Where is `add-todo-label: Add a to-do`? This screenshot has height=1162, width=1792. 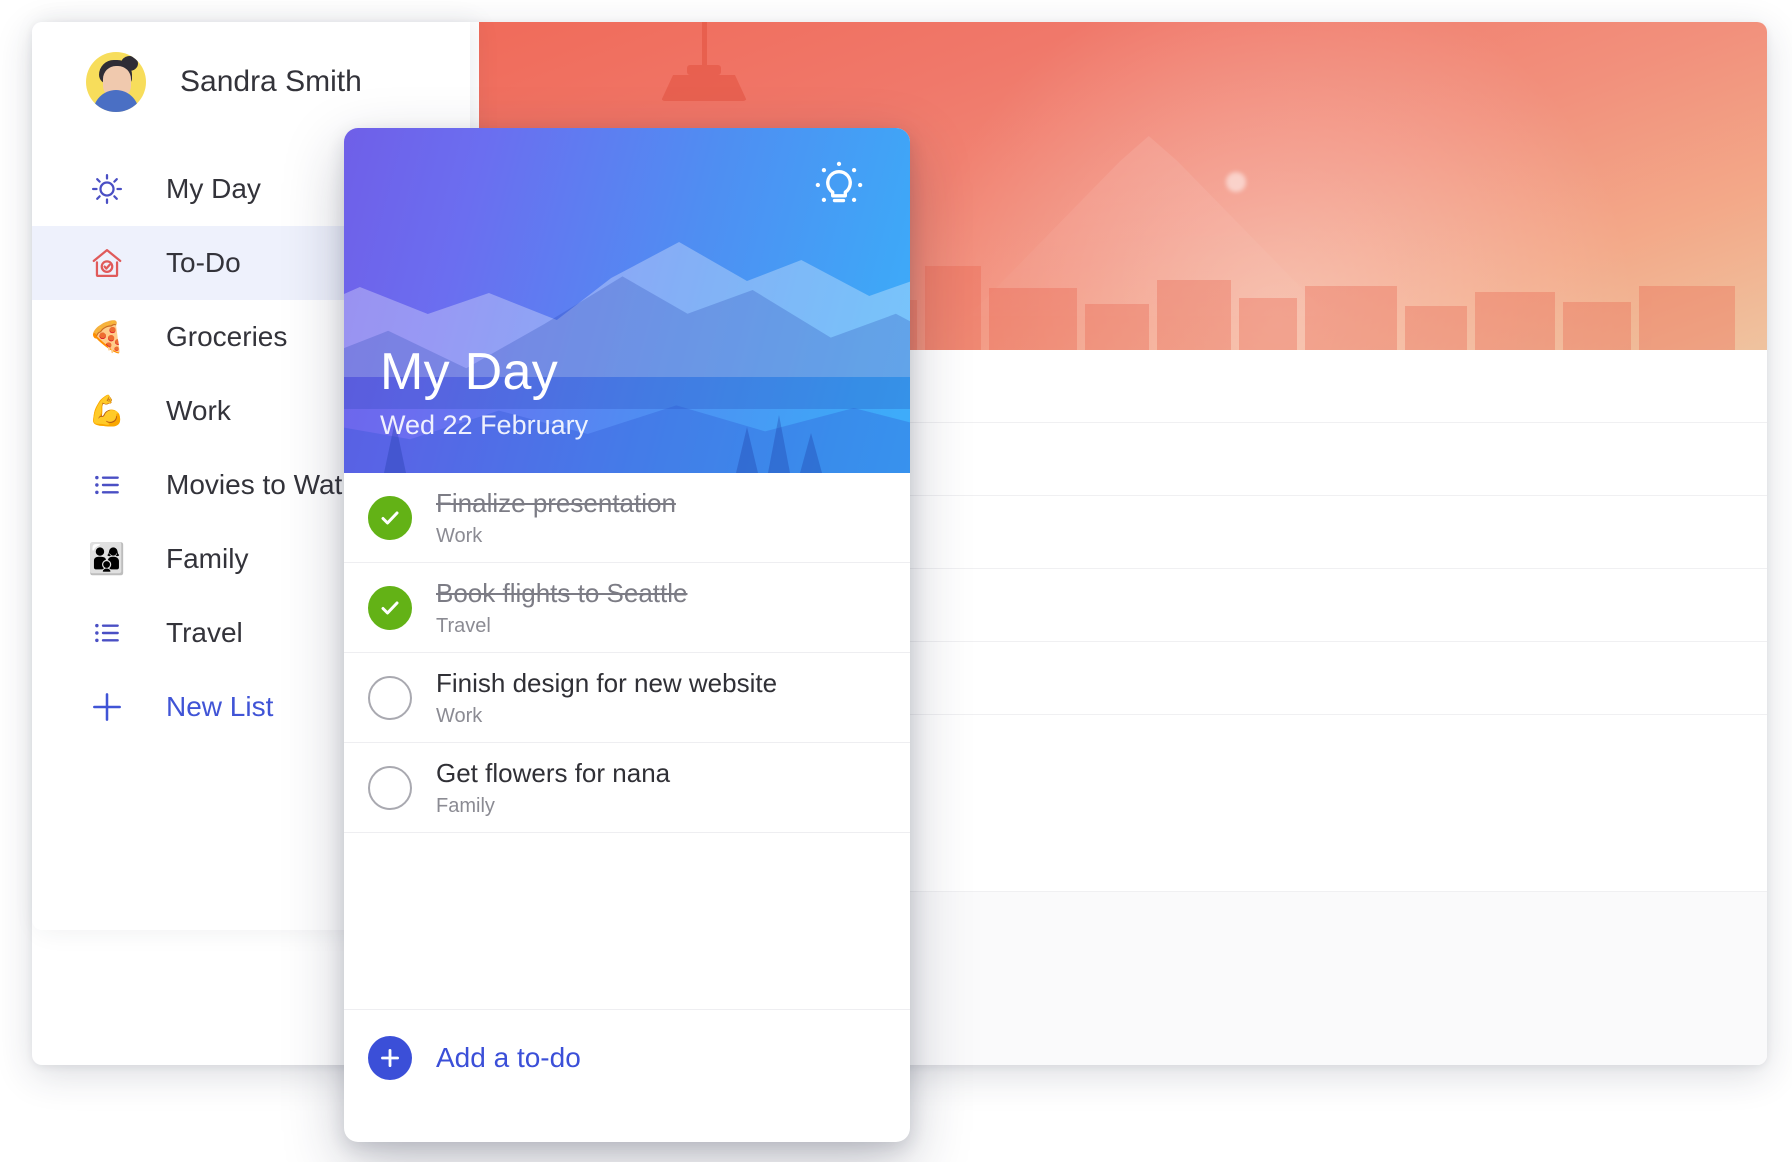 add-todo-label: Add a to-do is located at coordinates (508, 1057).